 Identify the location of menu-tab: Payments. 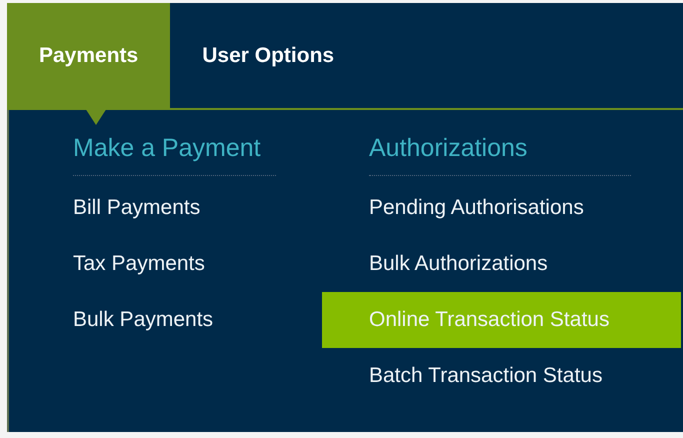
(88, 55).